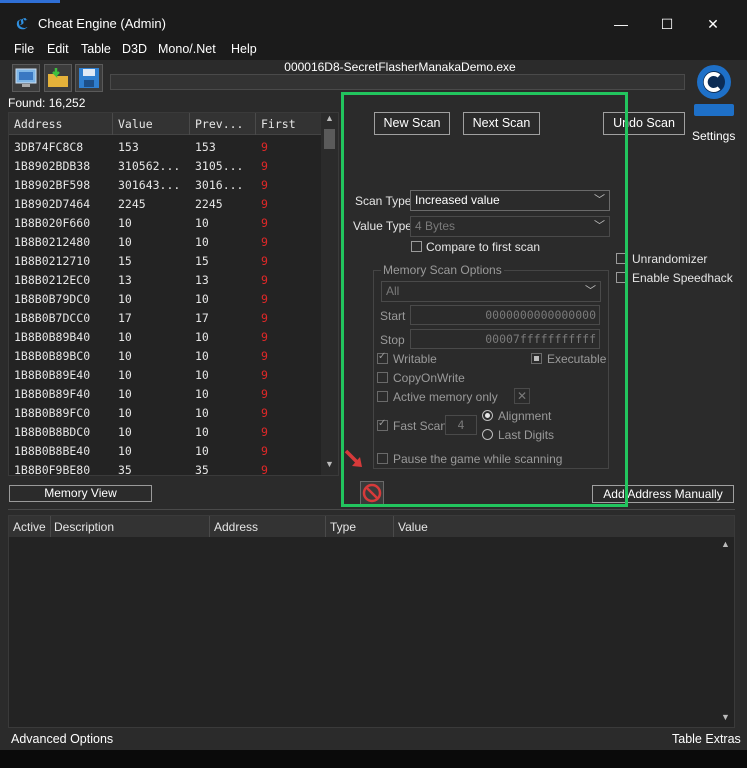 This screenshot has height=768, width=747. I want to click on col-list-address: Address, so click(236, 527).